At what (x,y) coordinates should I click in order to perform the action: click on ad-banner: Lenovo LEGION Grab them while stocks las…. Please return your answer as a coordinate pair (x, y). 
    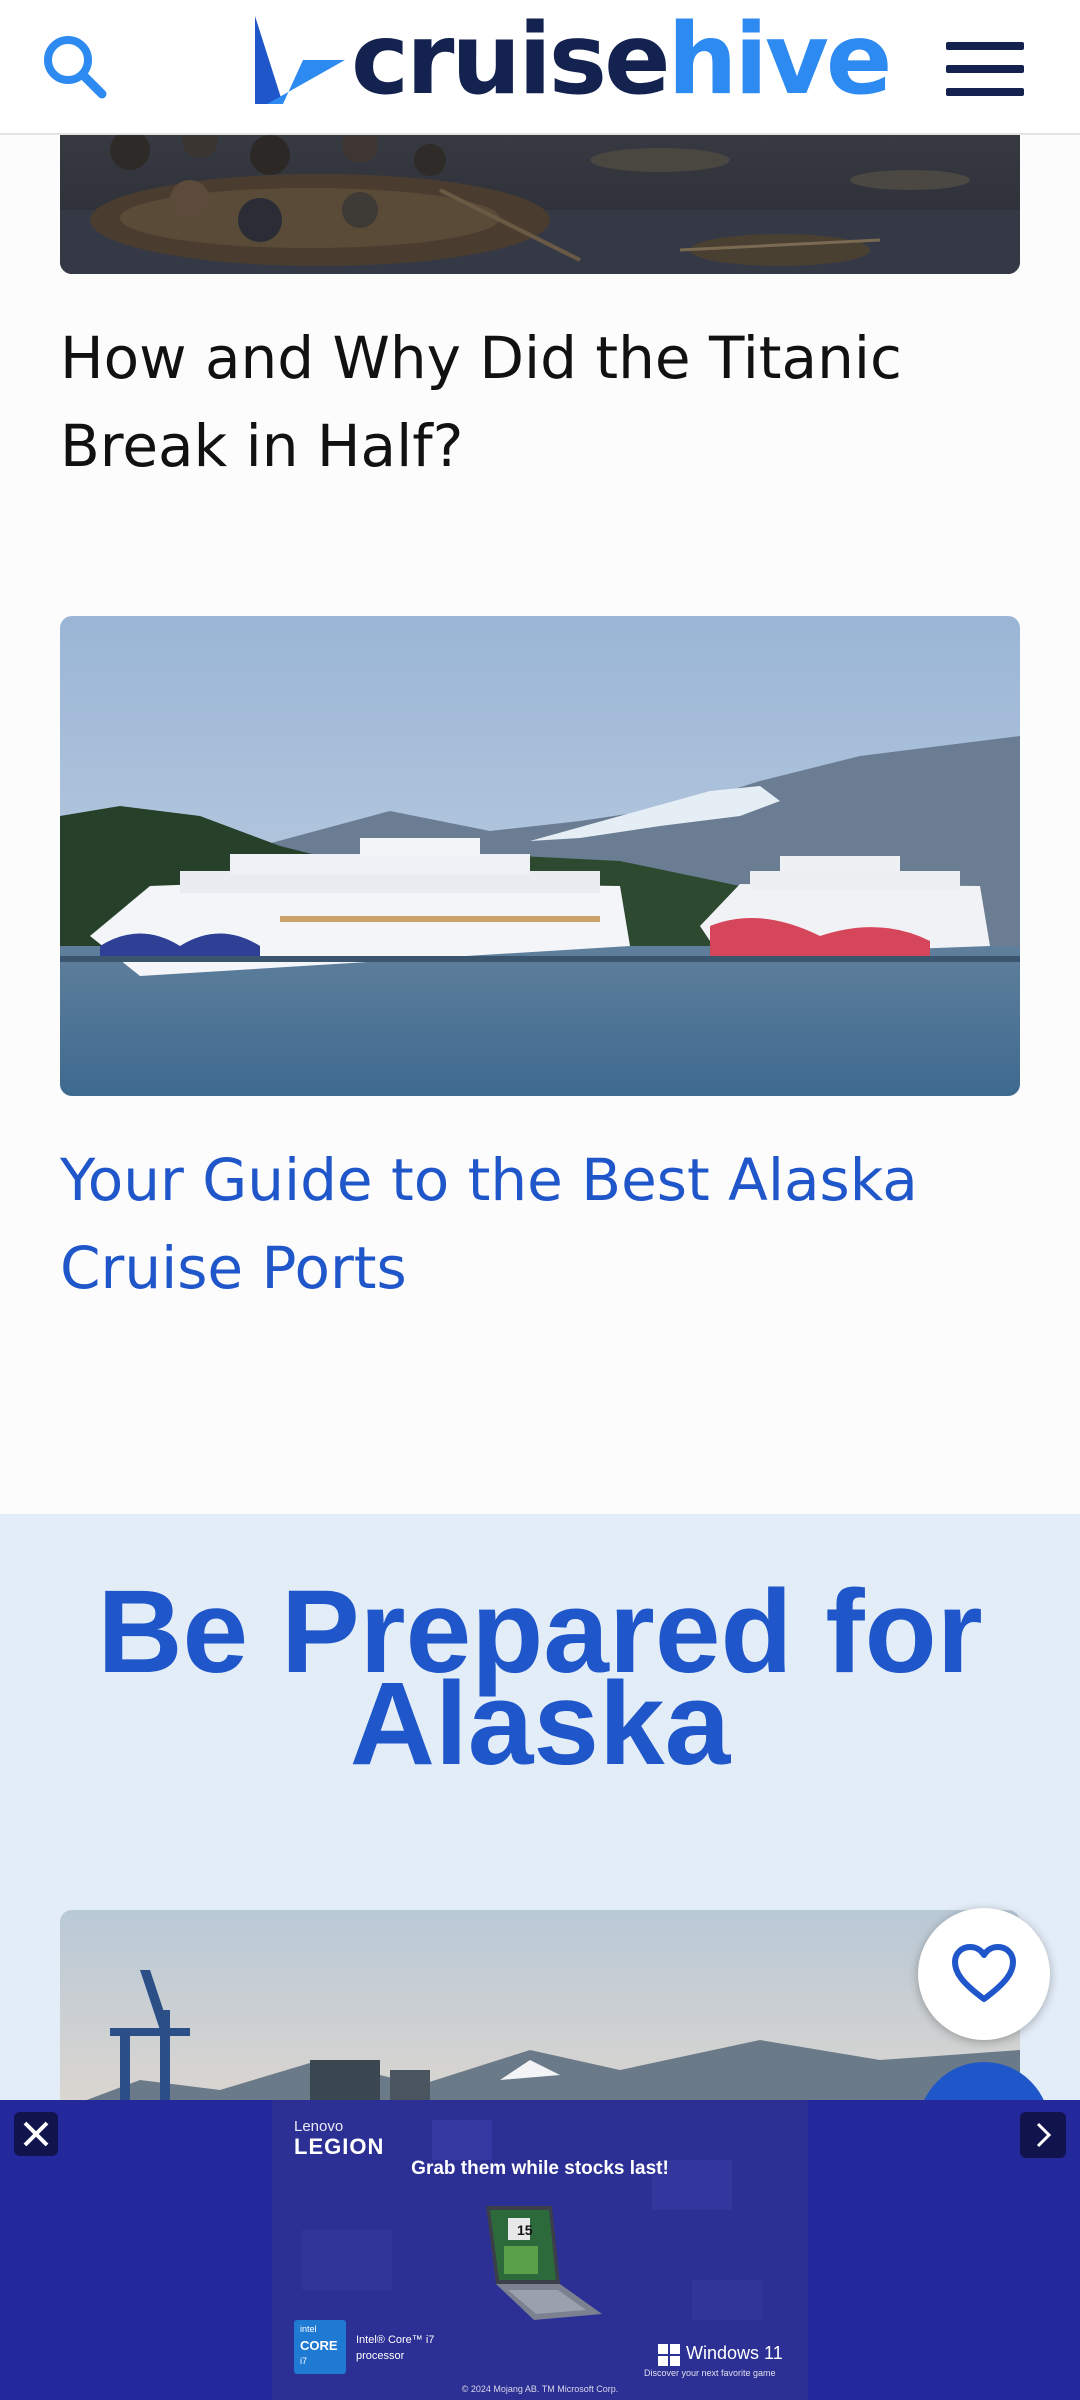
    Looking at the image, I should click on (540, 2250).